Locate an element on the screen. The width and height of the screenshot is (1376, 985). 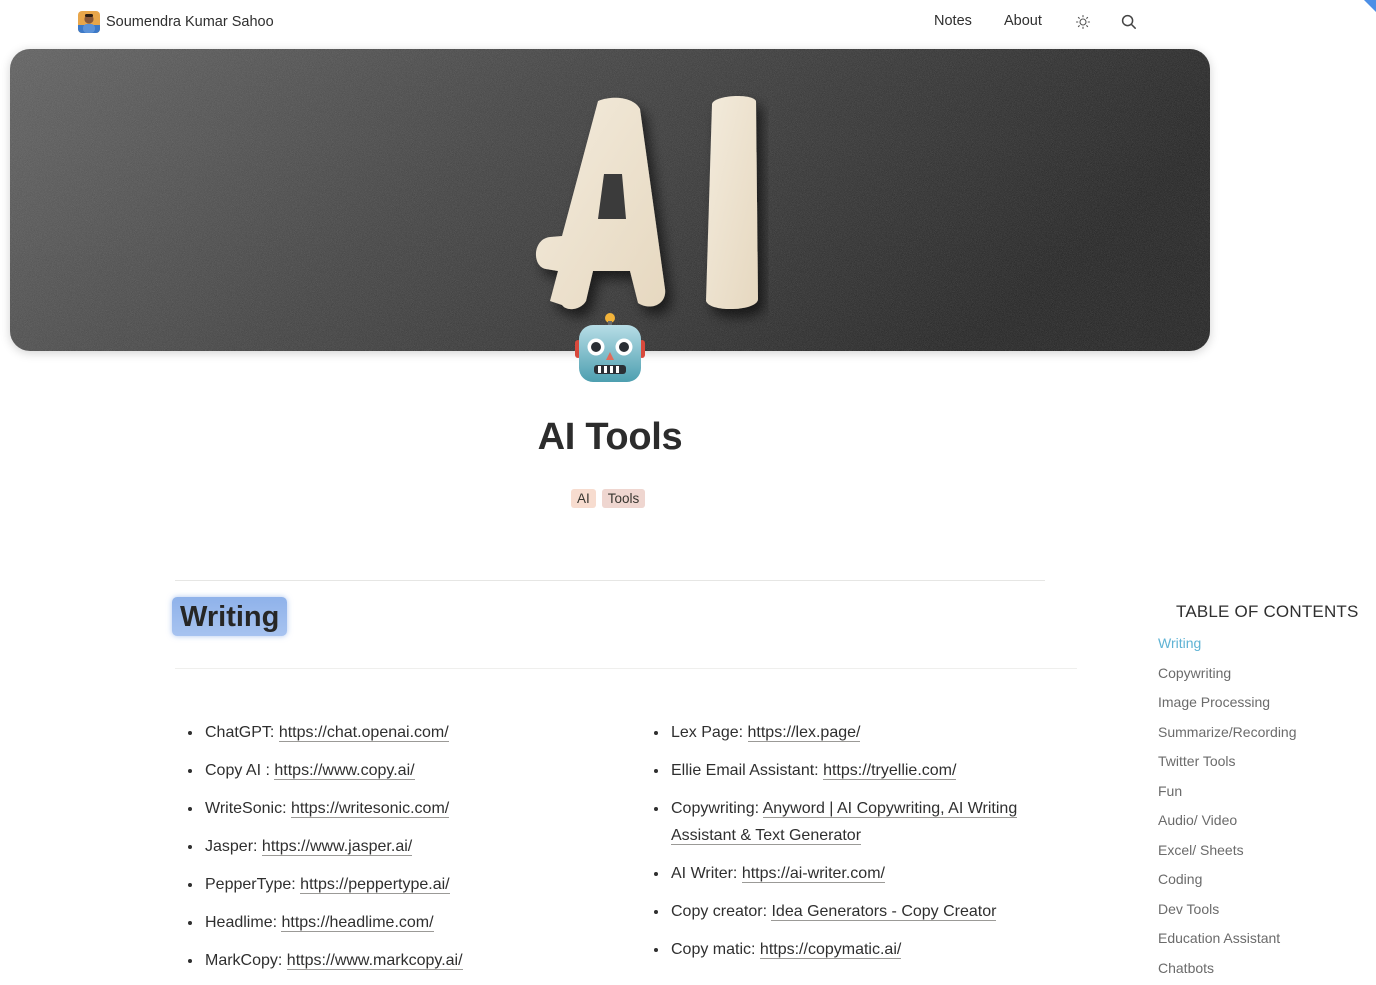
page-title: AI Tools is located at coordinates (610, 437).